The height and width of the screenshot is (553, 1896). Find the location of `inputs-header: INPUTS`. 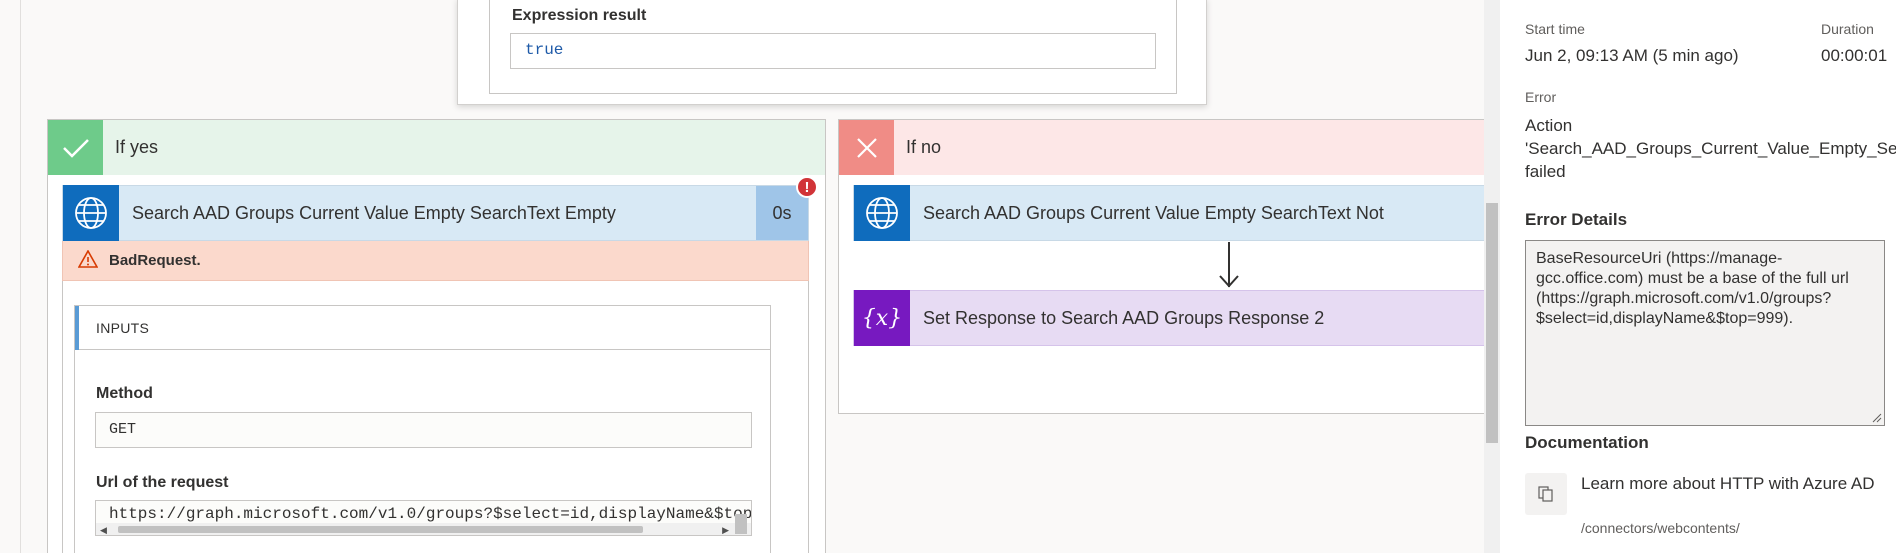

inputs-header: INPUTS is located at coordinates (422, 328).